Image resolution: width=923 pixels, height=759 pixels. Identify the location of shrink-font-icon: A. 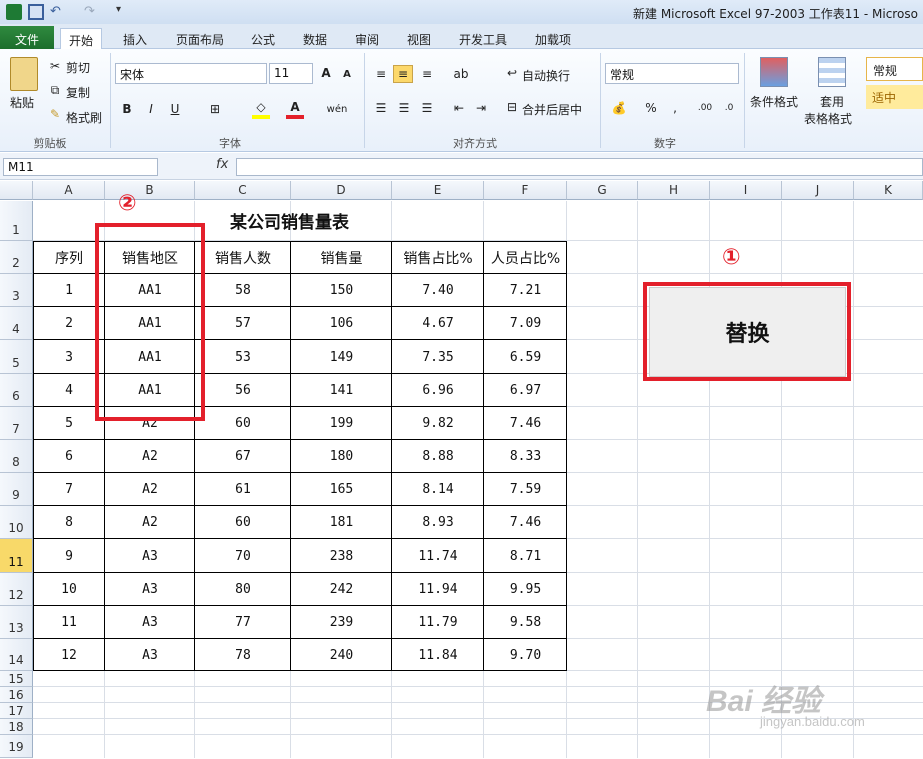
(347, 74).